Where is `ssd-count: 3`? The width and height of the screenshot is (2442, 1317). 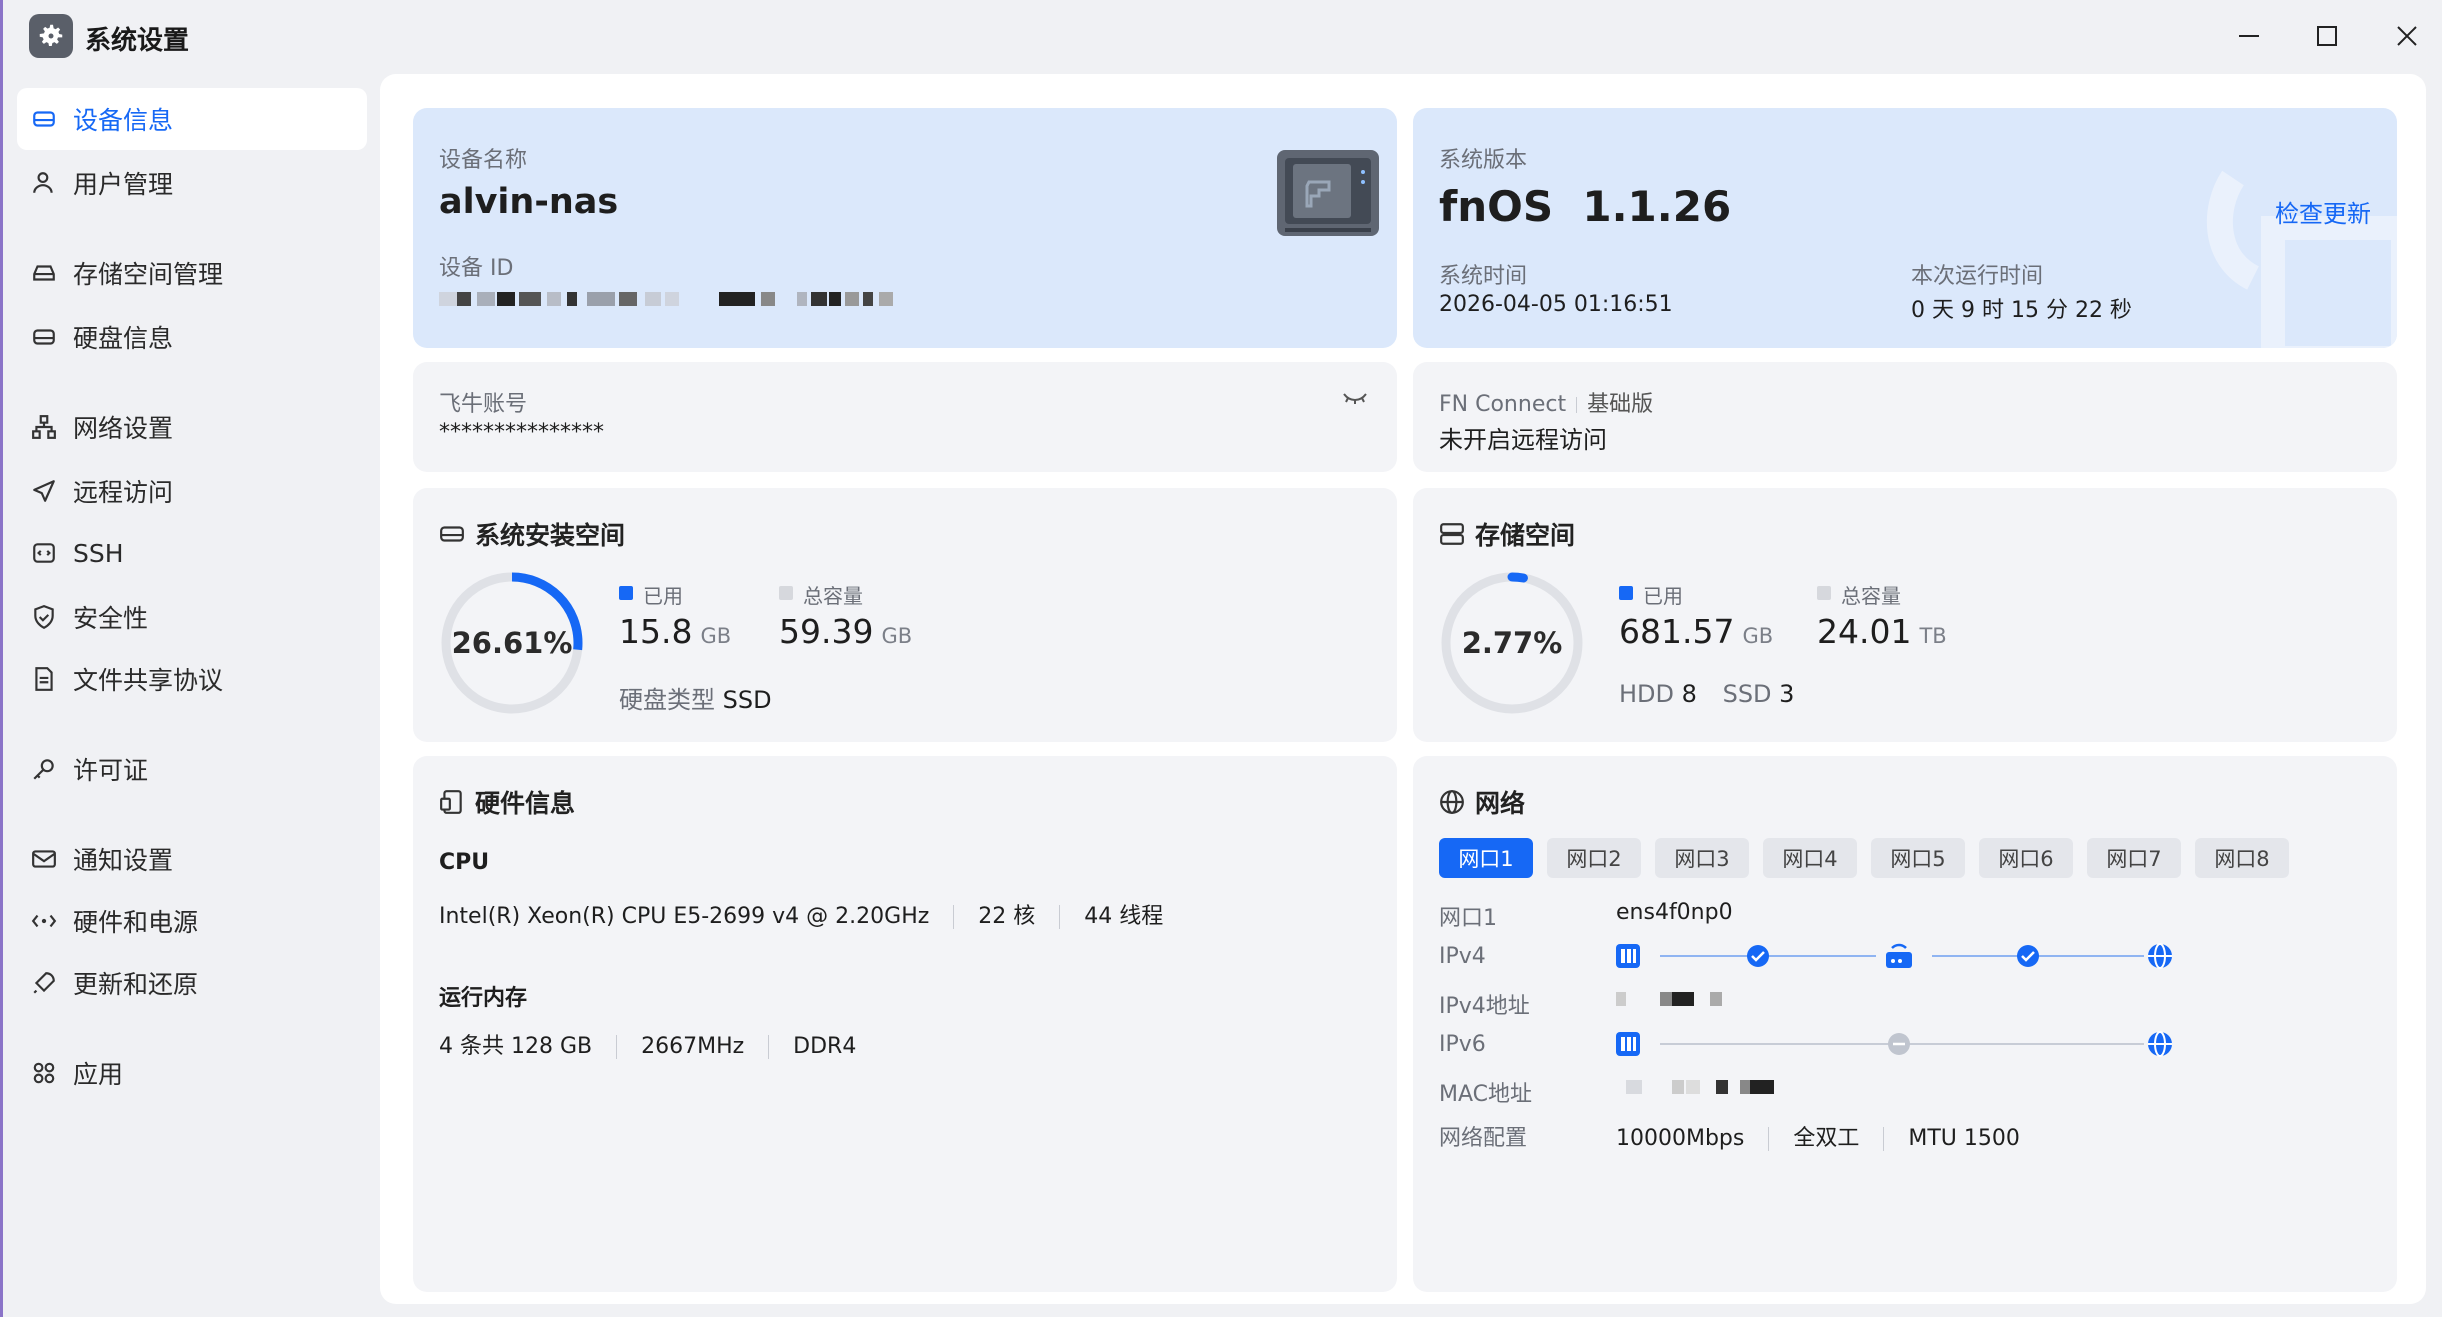 ssd-count: 3 is located at coordinates (1787, 694).